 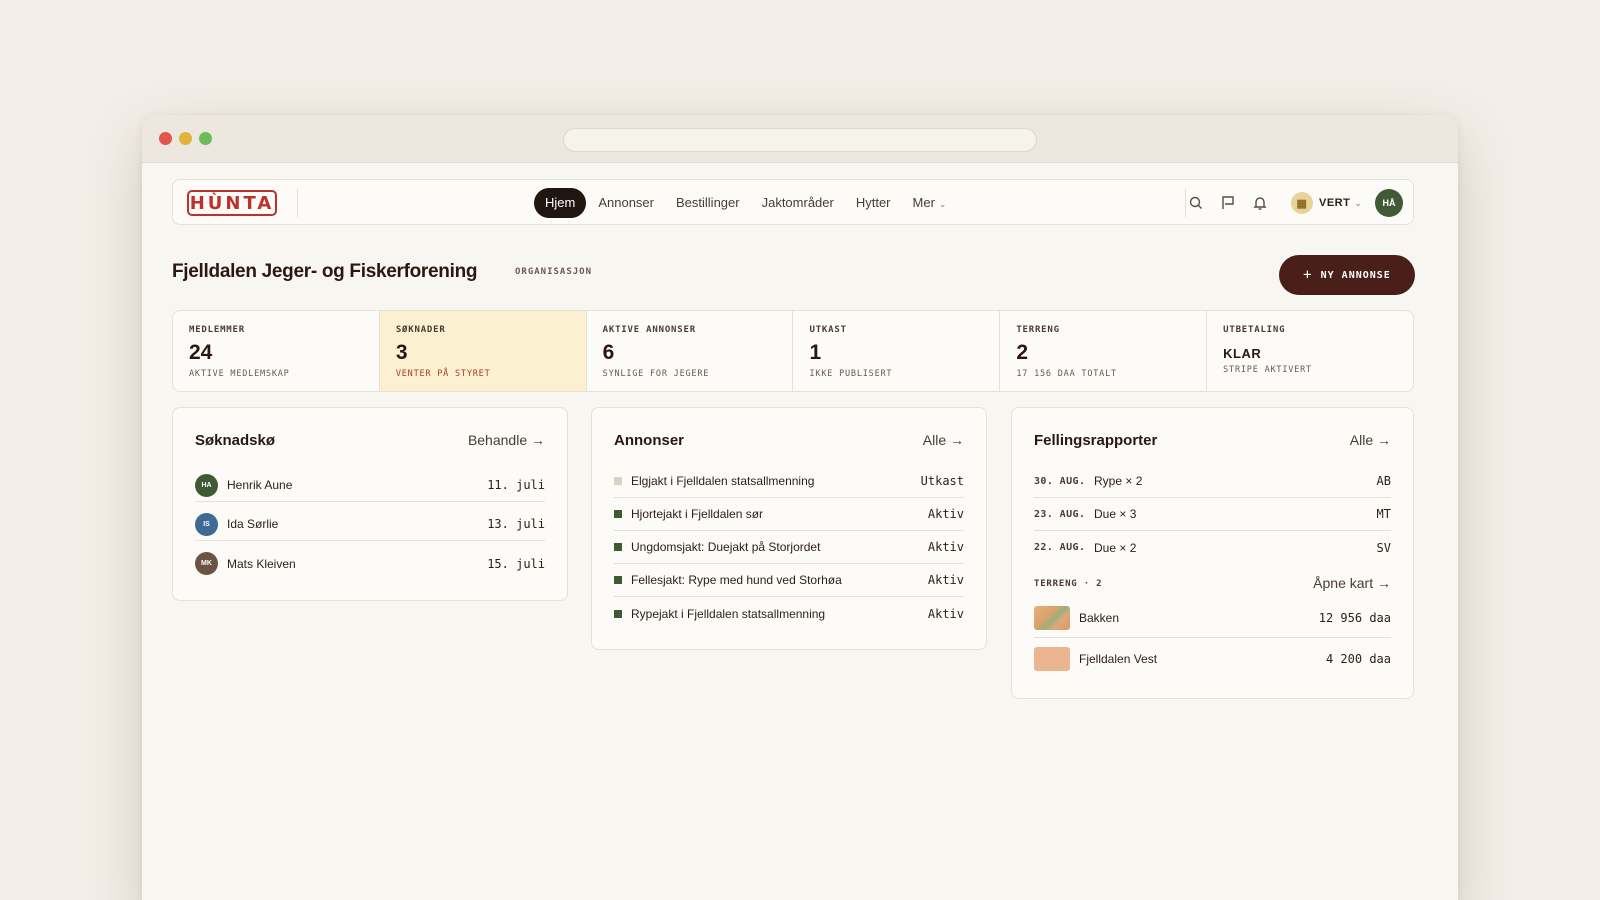 What do you see at coordinates (1066, 374) in the screenshot?
I see `stat-sub: 17 156 DAA TOTALT` at bounding box center [1066, 374].